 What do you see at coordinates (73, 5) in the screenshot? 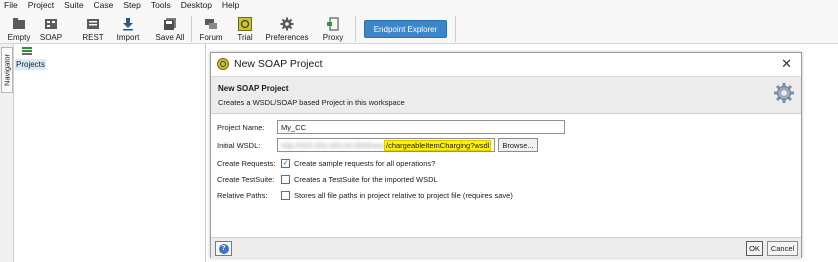
I see `menu-suite: Suite` at bounding box center [73, 5].